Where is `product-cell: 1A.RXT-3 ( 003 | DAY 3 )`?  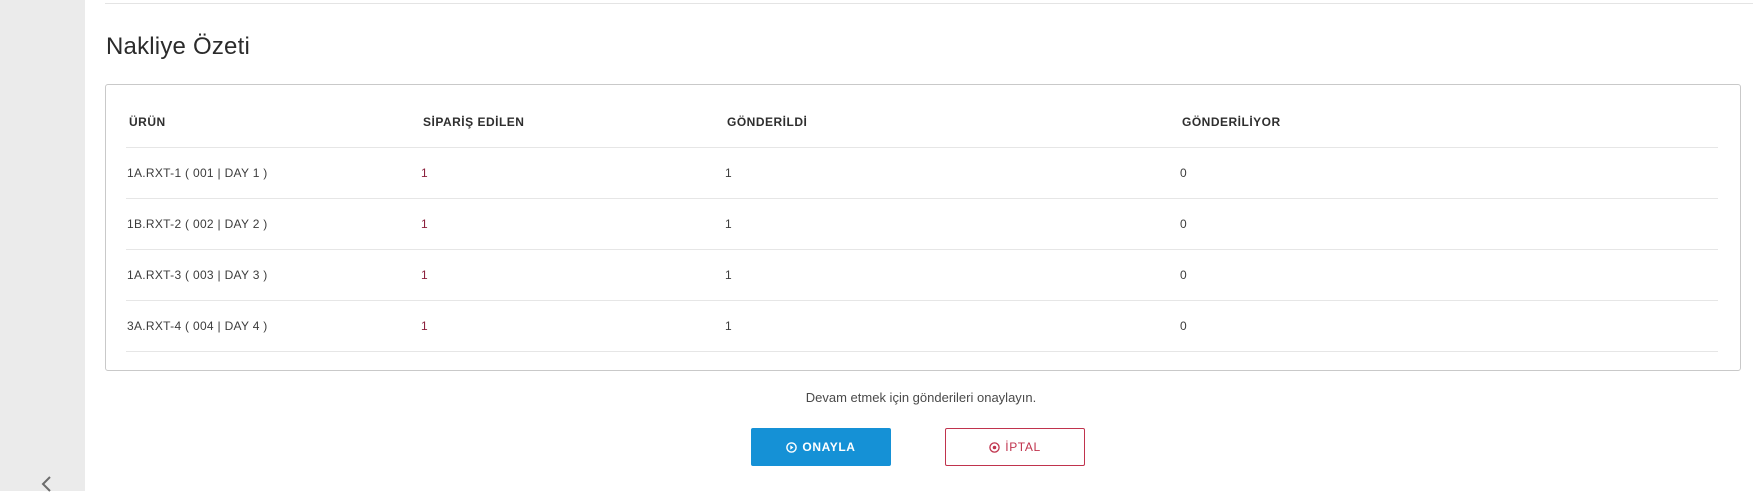 product-cell: 1A.RXT-3 ( 003 | DAY 3 ) is located at coordinates (273, 275).